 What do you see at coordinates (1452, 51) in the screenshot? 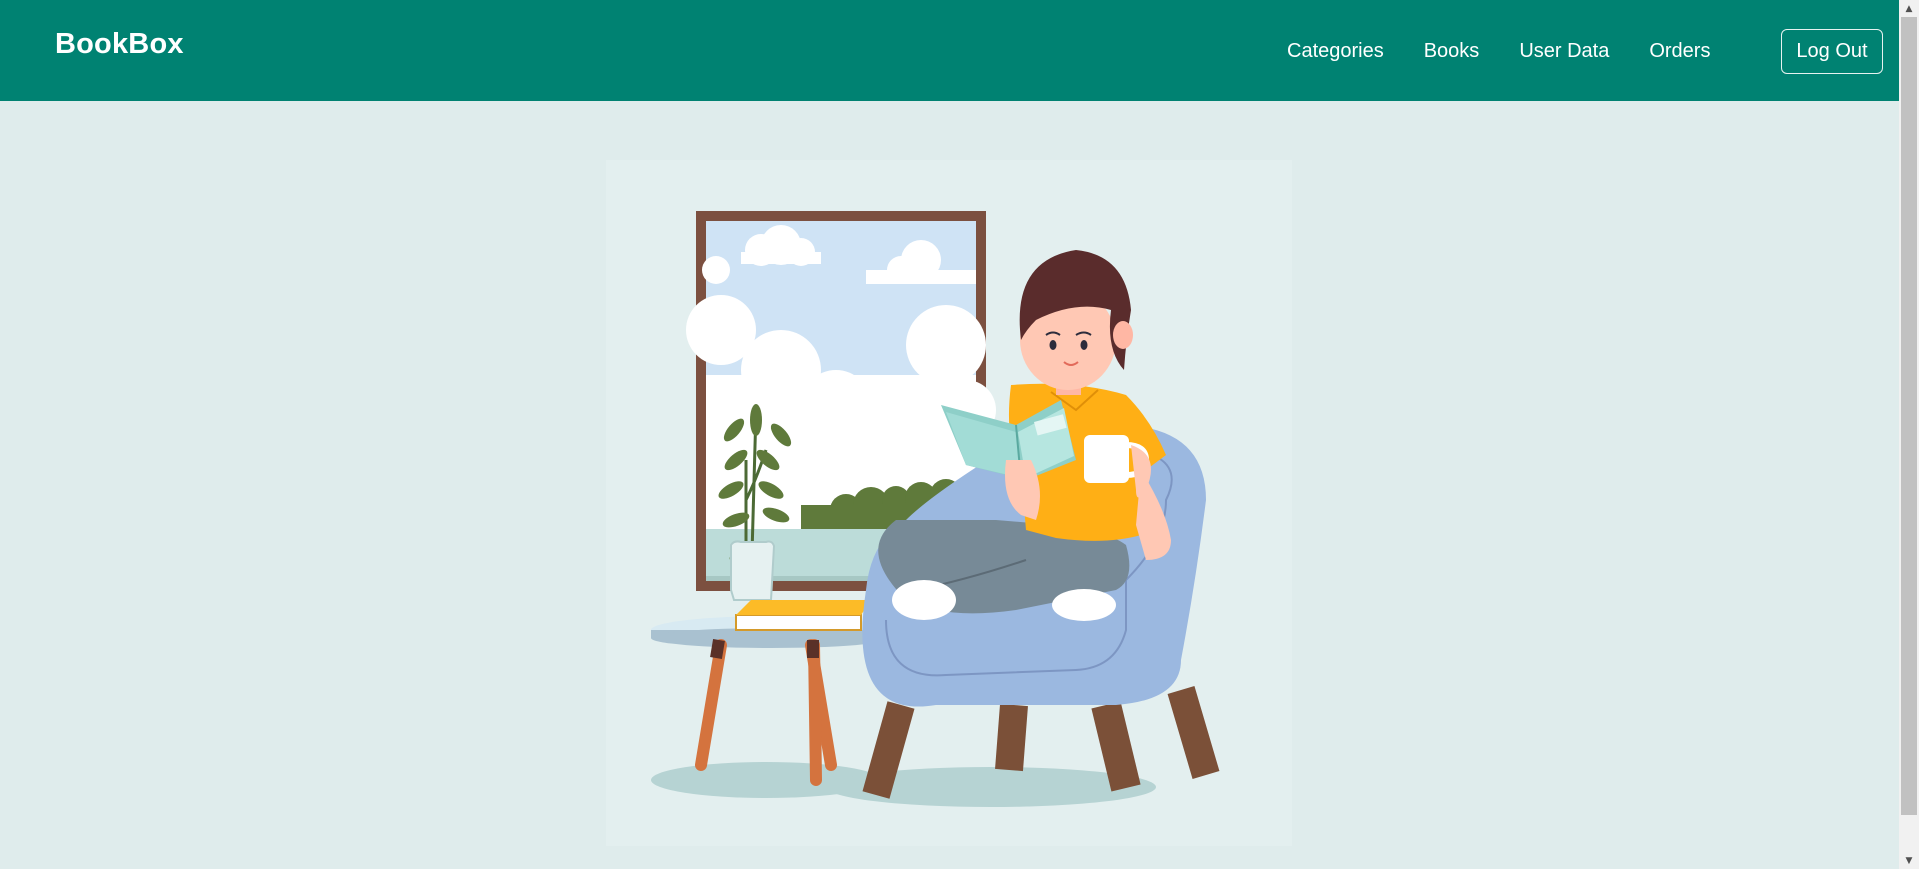
I see `nav-link-books: Books` at bounding box center [1452, 51].